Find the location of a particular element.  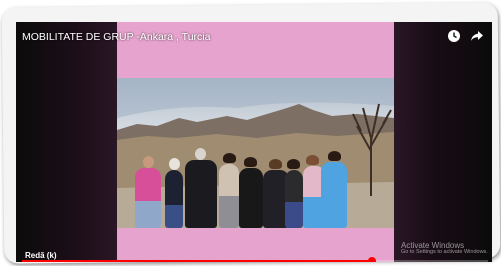

top-right-controls is located at coordinates (465, 36).